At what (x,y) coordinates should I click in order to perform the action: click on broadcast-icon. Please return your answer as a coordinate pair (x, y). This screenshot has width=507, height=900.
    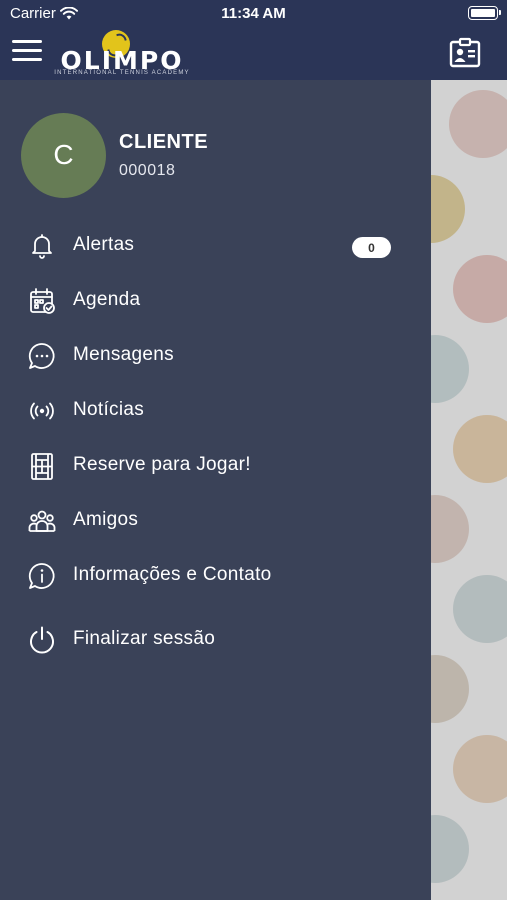
    Looking at the image, I should click on (42, 411).